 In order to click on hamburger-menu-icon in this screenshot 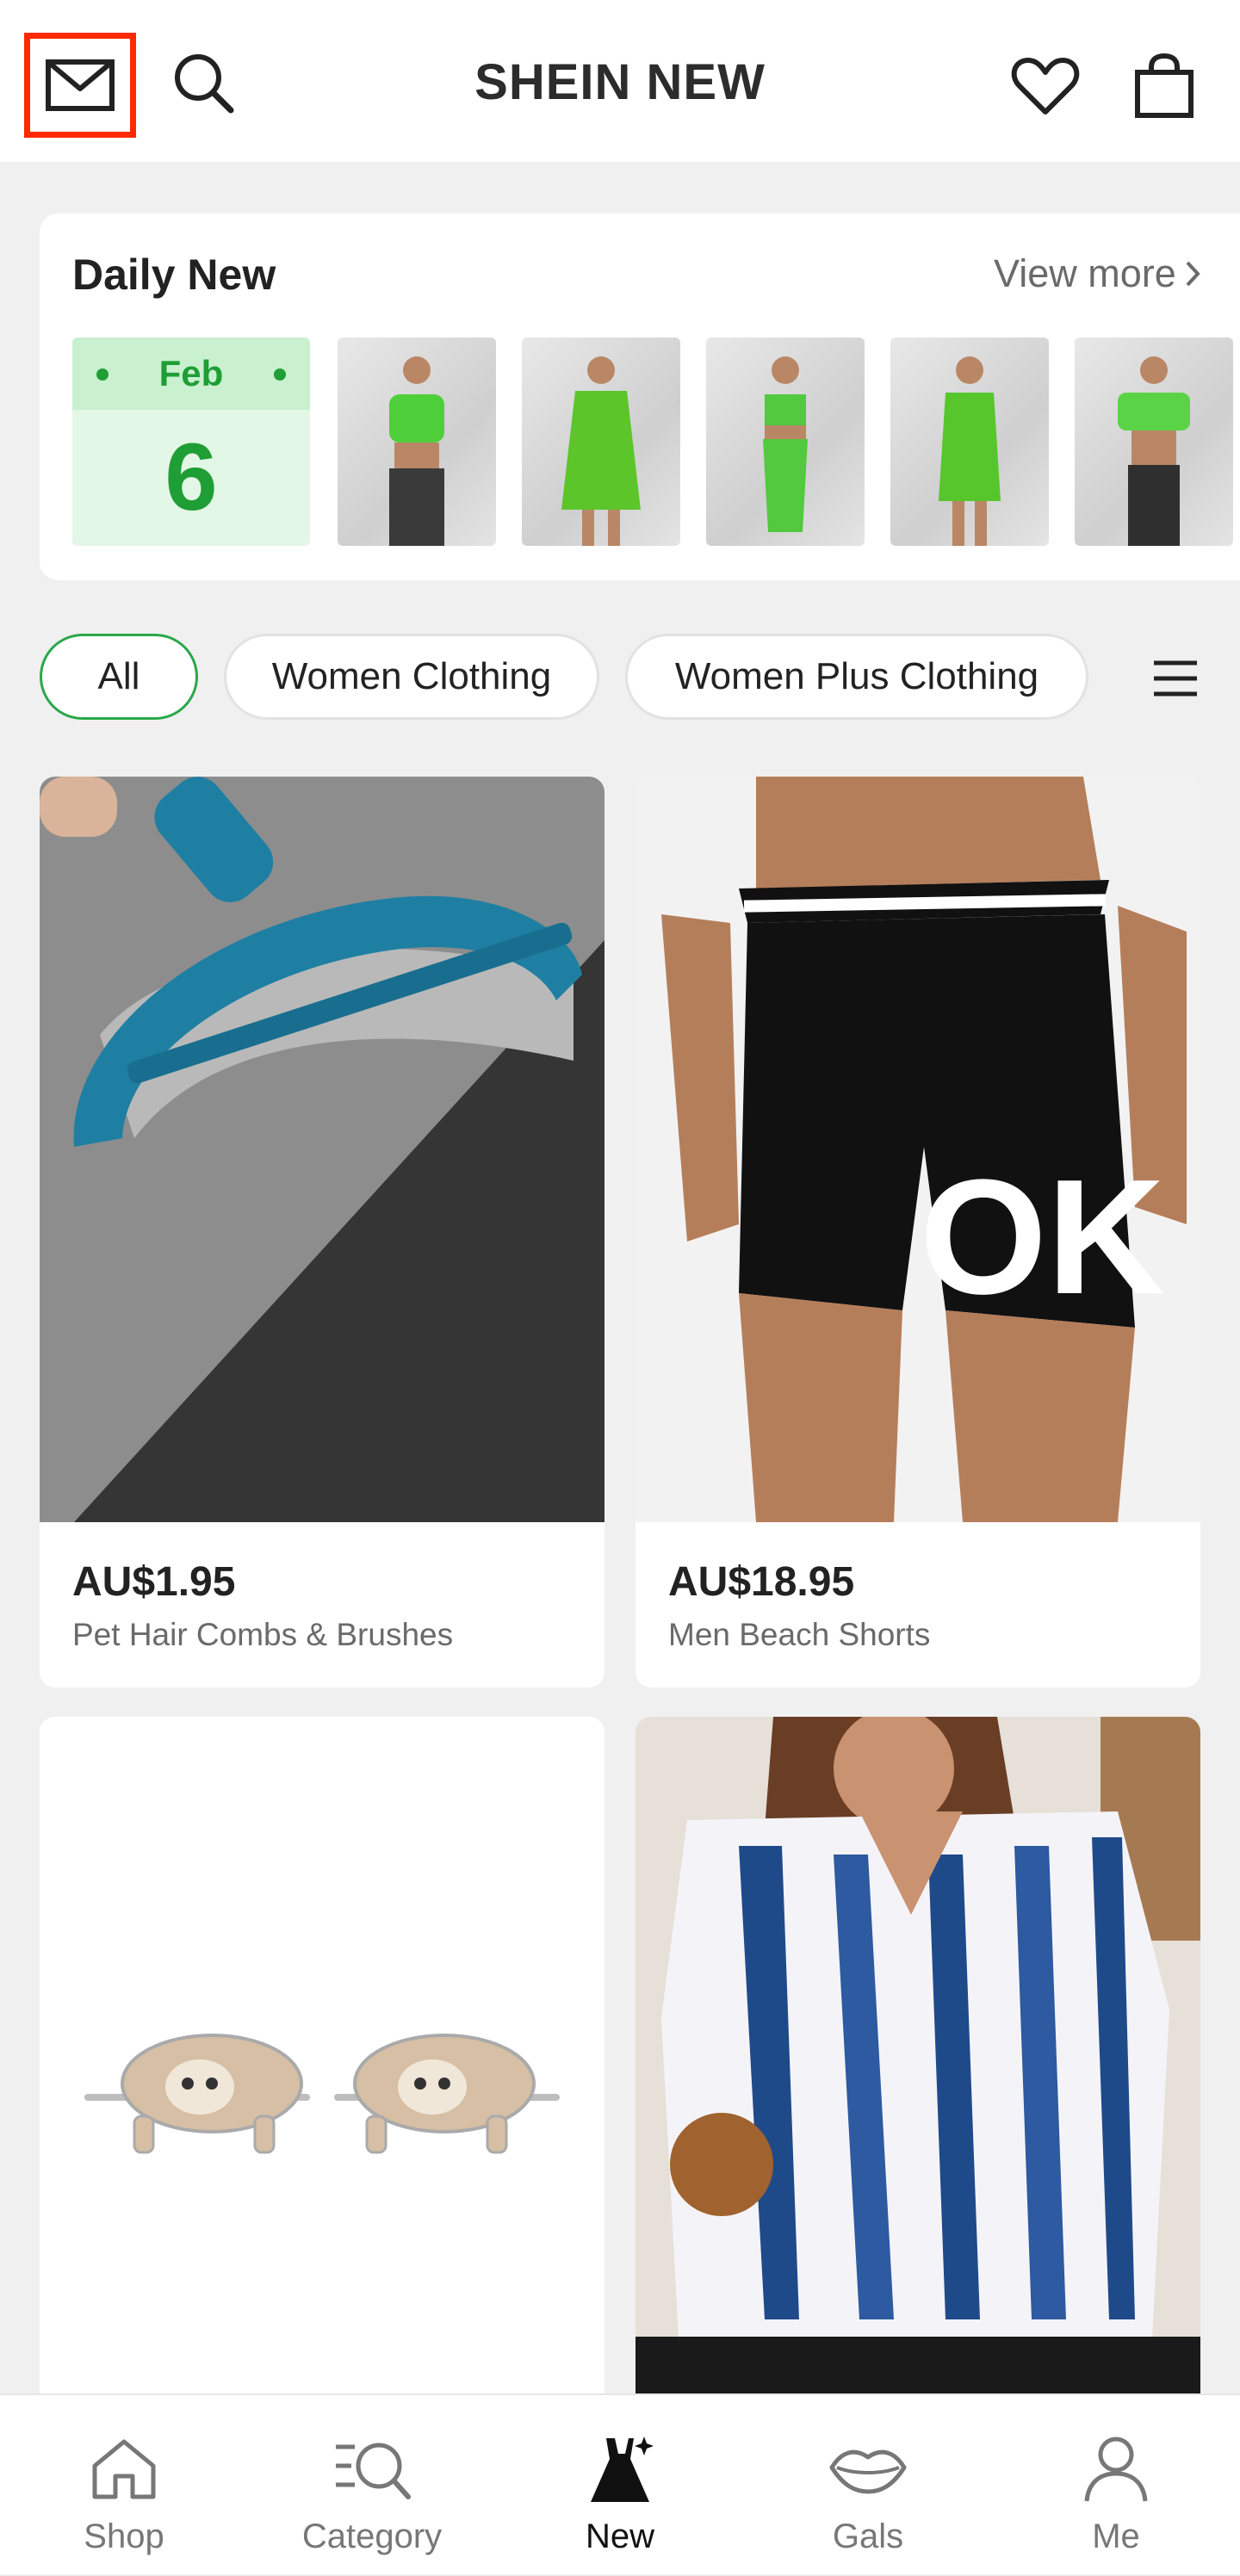, I will do `click(1176, 679)`.